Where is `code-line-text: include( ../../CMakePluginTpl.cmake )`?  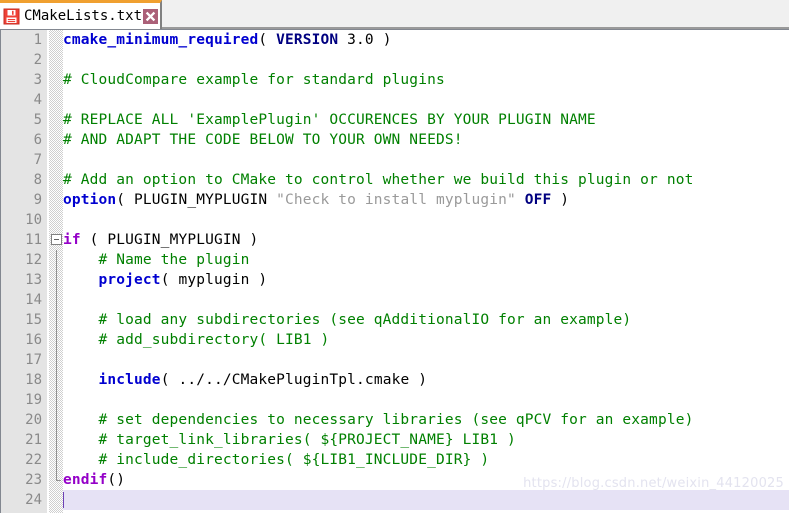 code-line-text: include( ../../CMakePluginTpl.cmake ) is located at coordinates (426, 380).